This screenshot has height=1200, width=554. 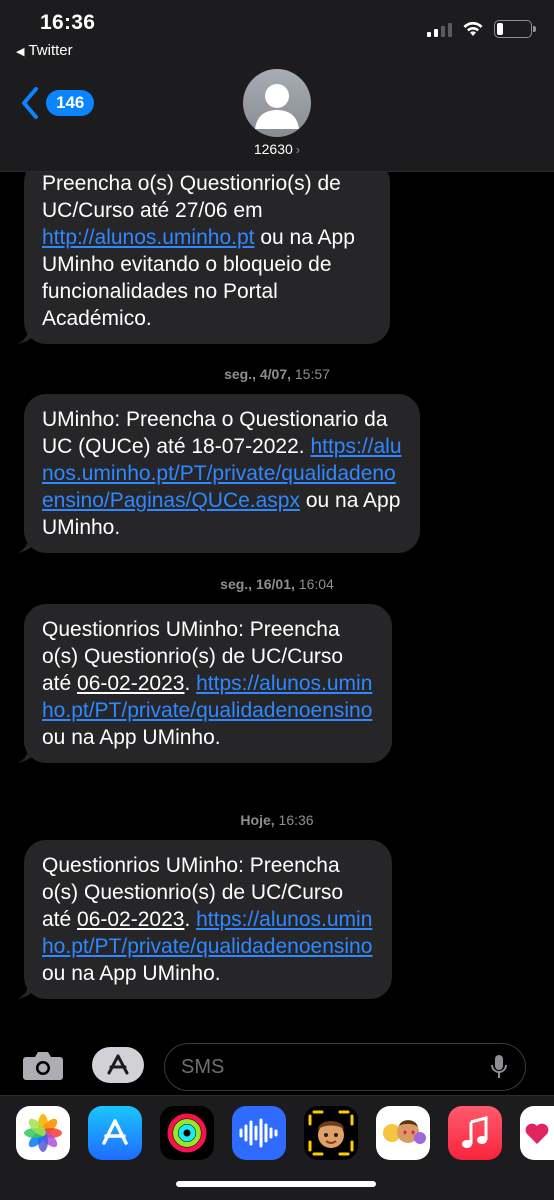 What do you see at coordinates (537, 1133) in the screenshot?
I see `heart-app-icon` at bounding box center [537, 1133].